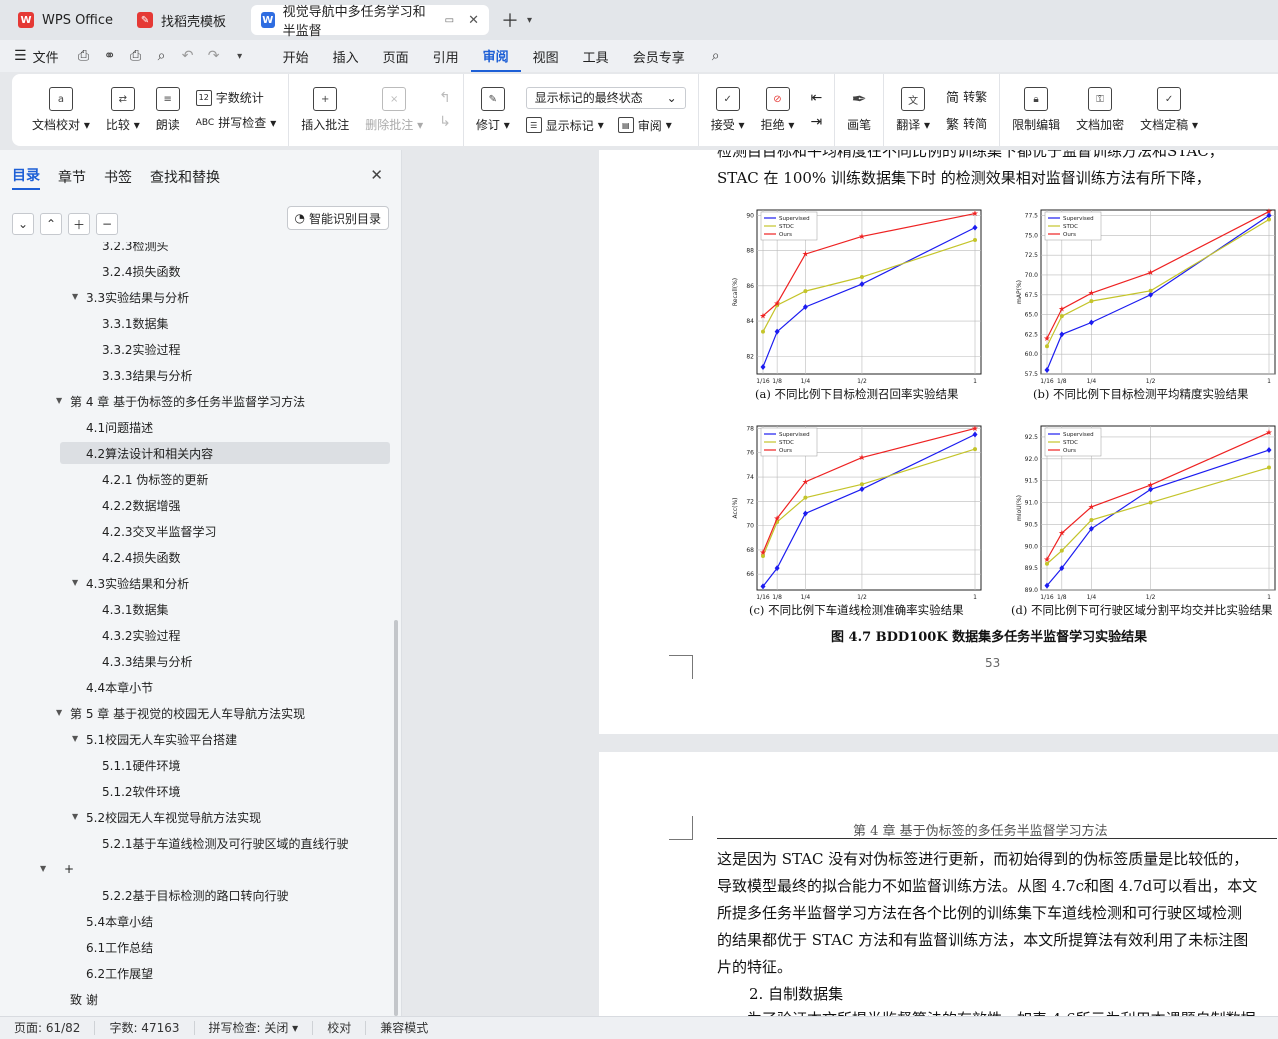 This screenshot has height=1039, width=1278. What do you see at coordinates (564, 125) in the screenshot?
I see `show-markup-button: ☰ 显示标记 ▾` at bounding box center [564, 125].